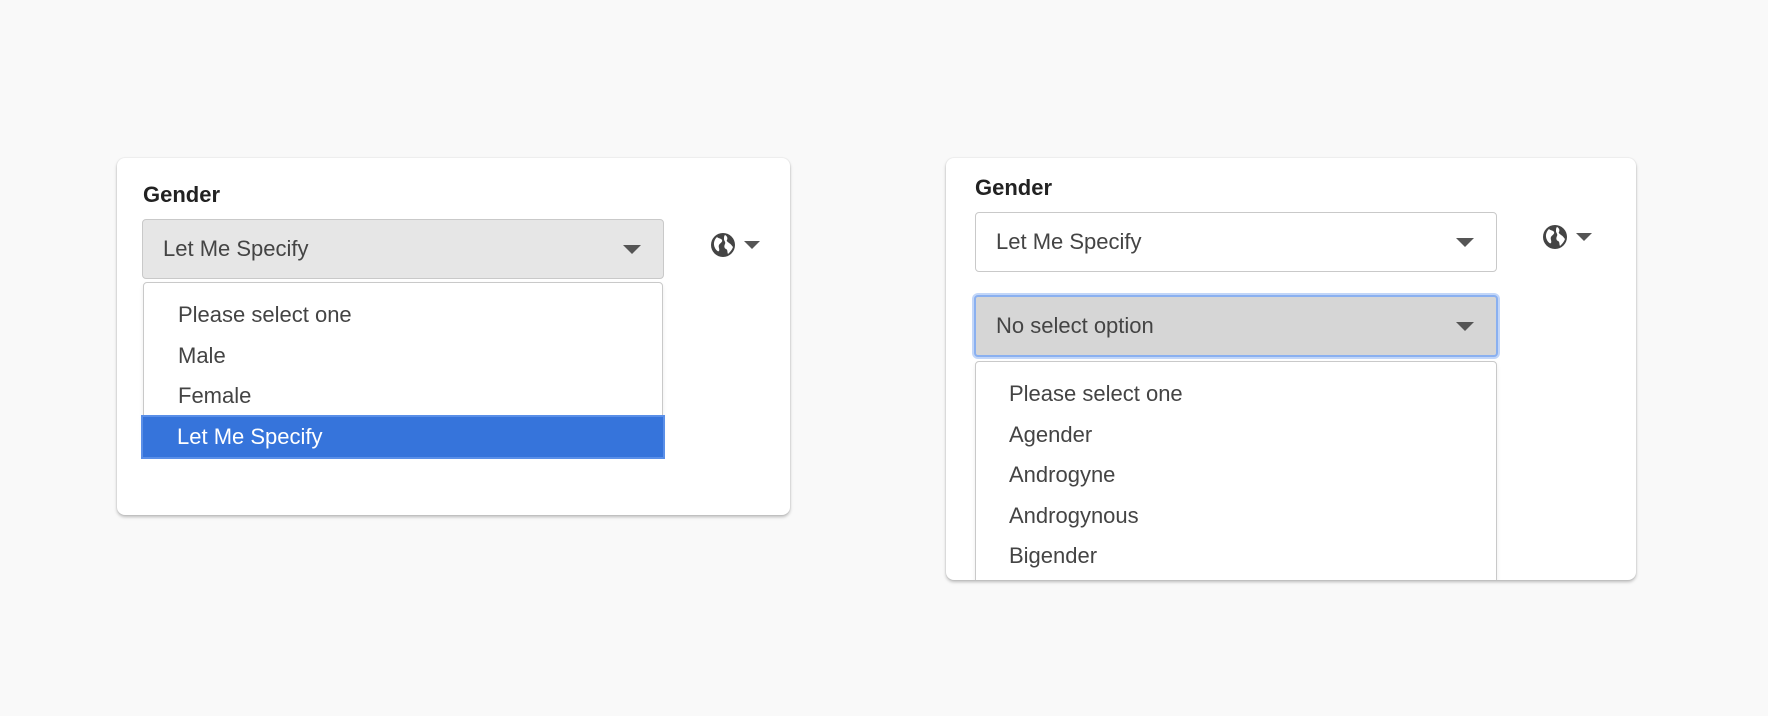 The image size is (1768, 716). Describe the element at coordinates (1075, 325) in the screenshot. I see `gender-identity-select-value: No select option` at that location.